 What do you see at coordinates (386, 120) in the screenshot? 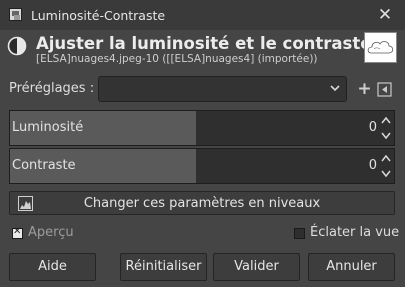
I see `brightness-increase-icon` at bounding box center [386, 120].